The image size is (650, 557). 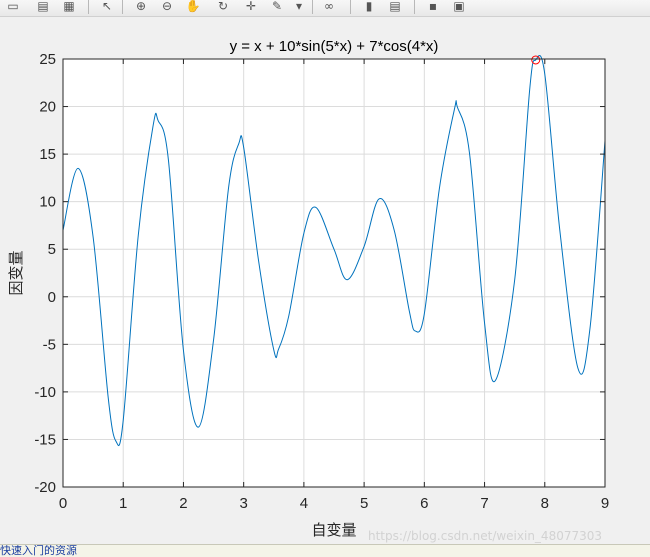 What do you see at coordinates (45, 487) in the screenshot?
I see `y-tick-label: -20` at bounding box center [45, 487].